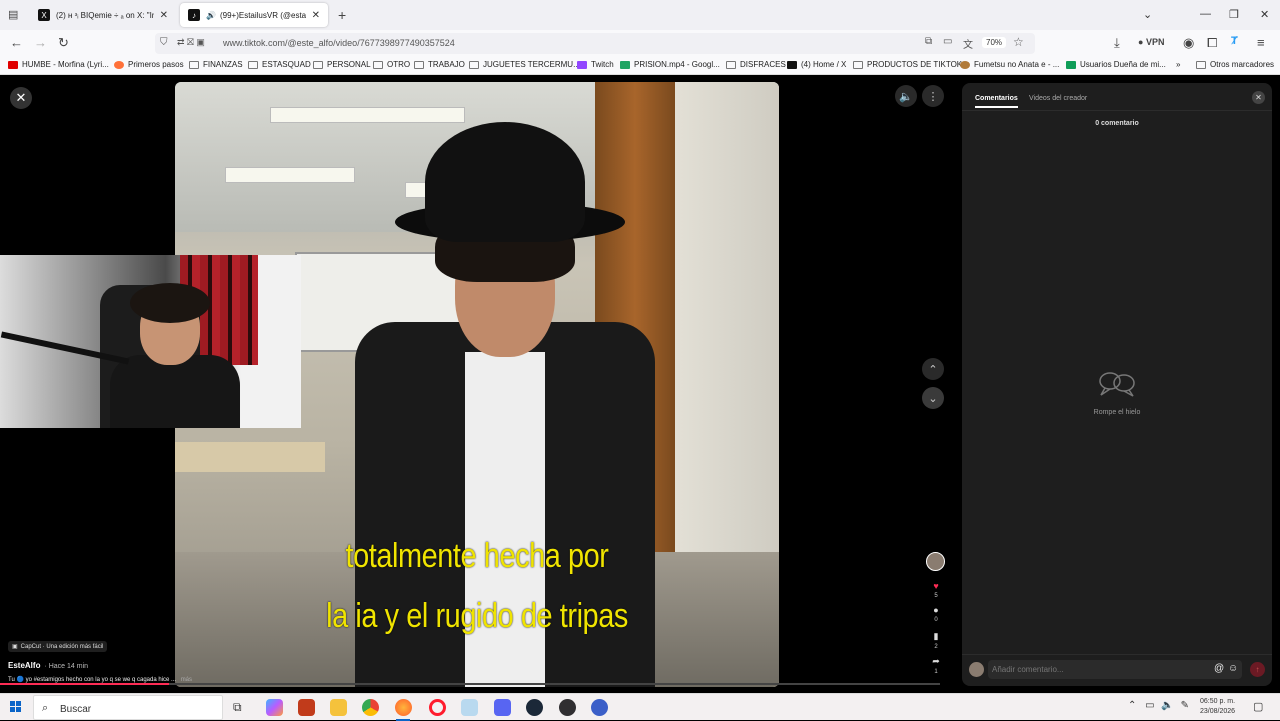  What do you see at coordinates (24, 665) in the screenshot?
I see `author-name: EsteAlfo` at bounding box center [24, 665].